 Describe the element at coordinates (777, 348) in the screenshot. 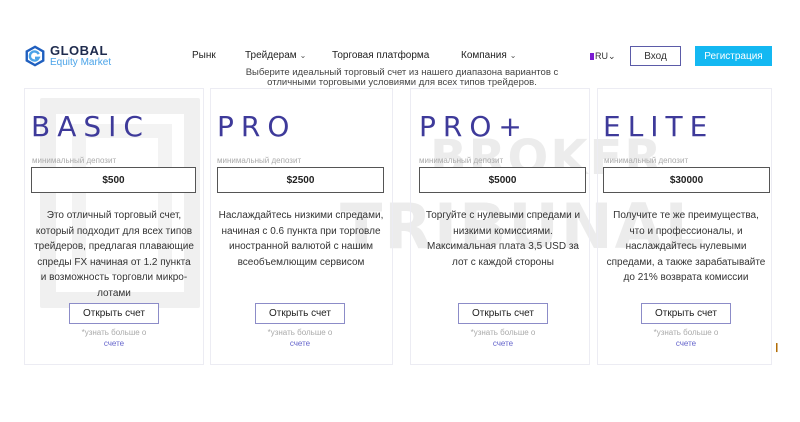

I see `side-widget-icon: ❙` at that location.